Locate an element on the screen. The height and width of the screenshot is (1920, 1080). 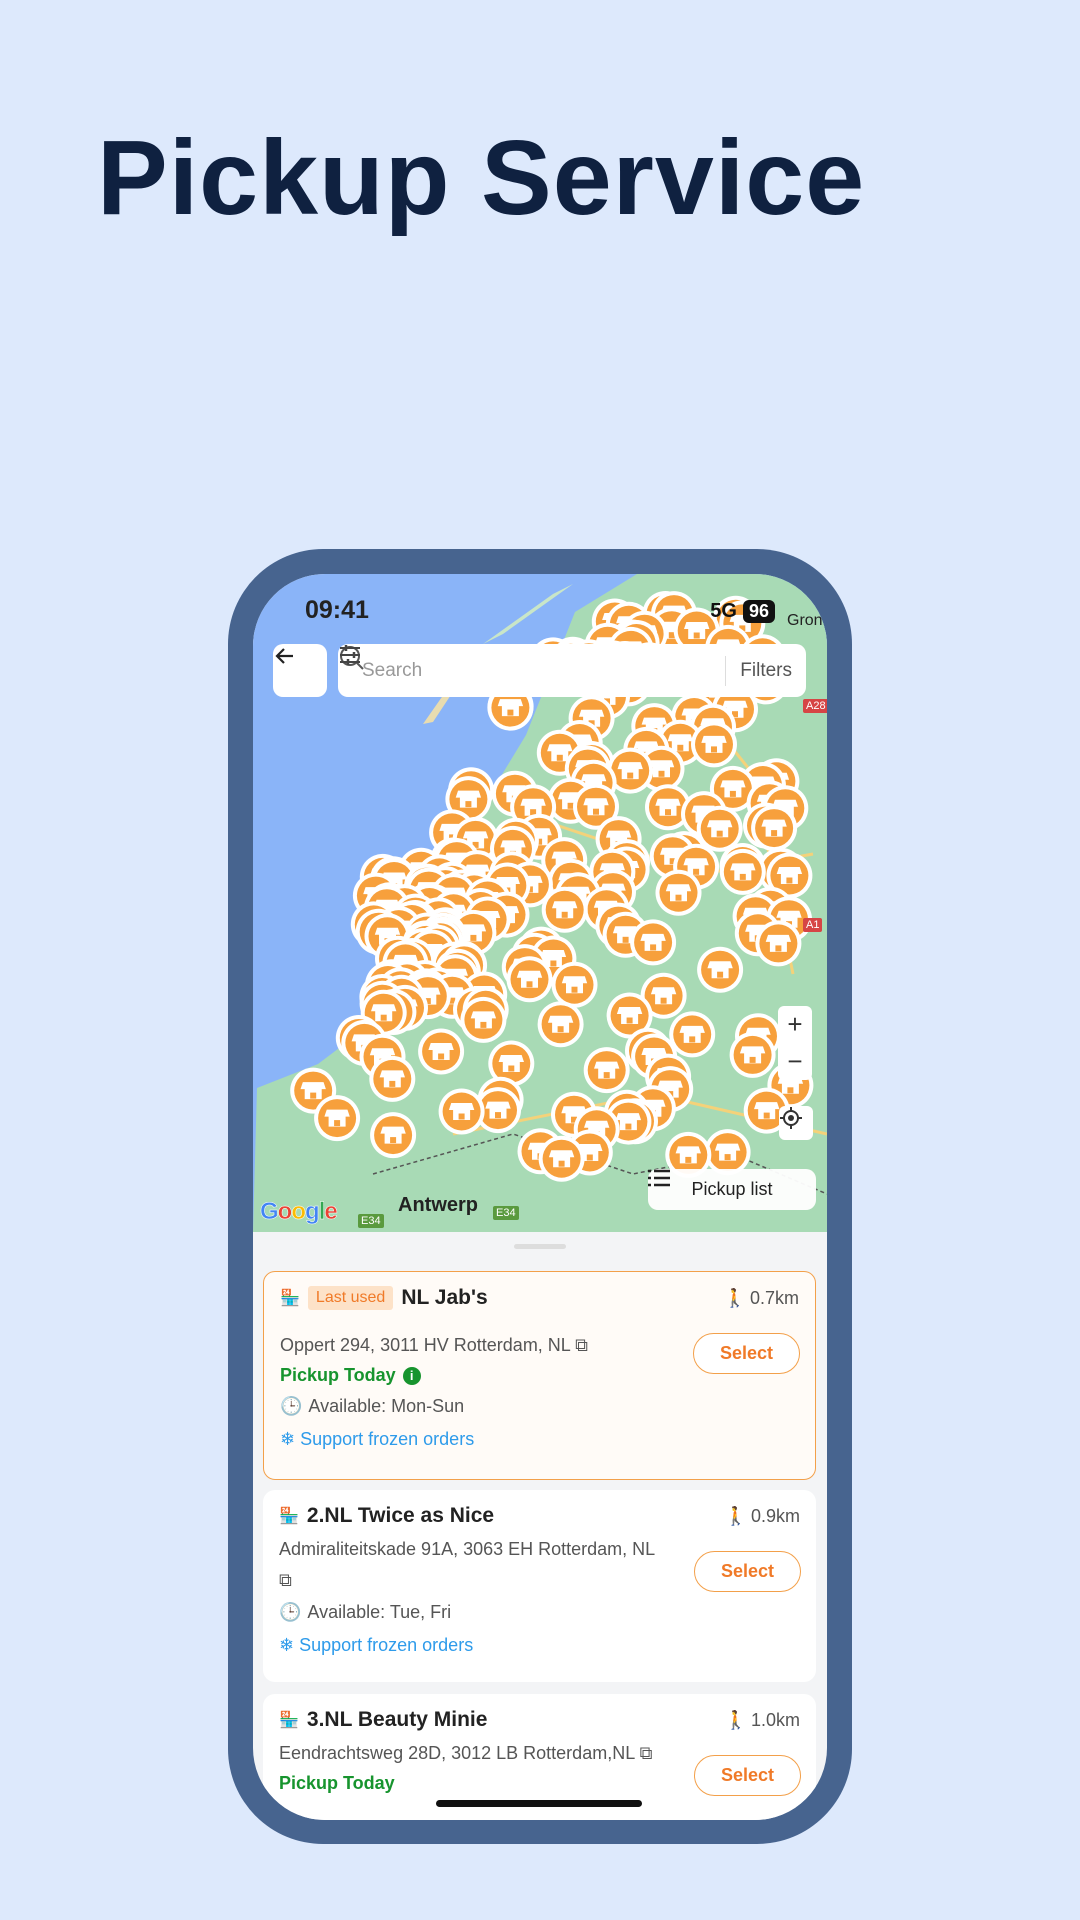
distance: 0.7km is located at coordinates (774, 1297).